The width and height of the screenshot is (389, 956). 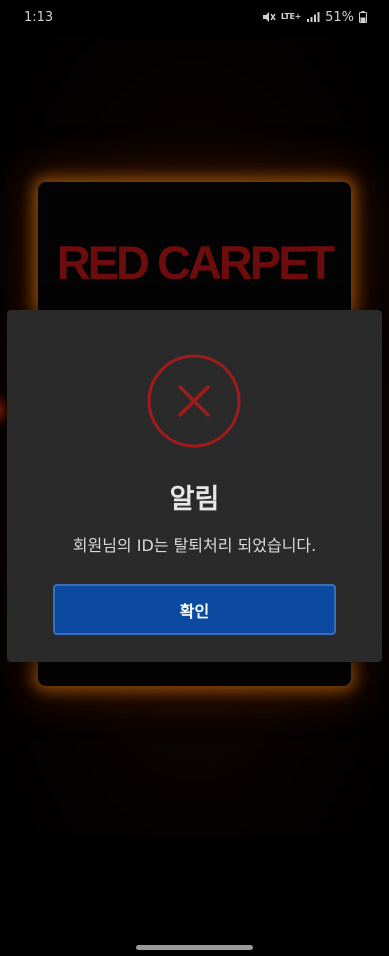 What do you see at coordinates (194, 947) in the screenshot?
I see `home-indicator` at bounding box center [194, 947].